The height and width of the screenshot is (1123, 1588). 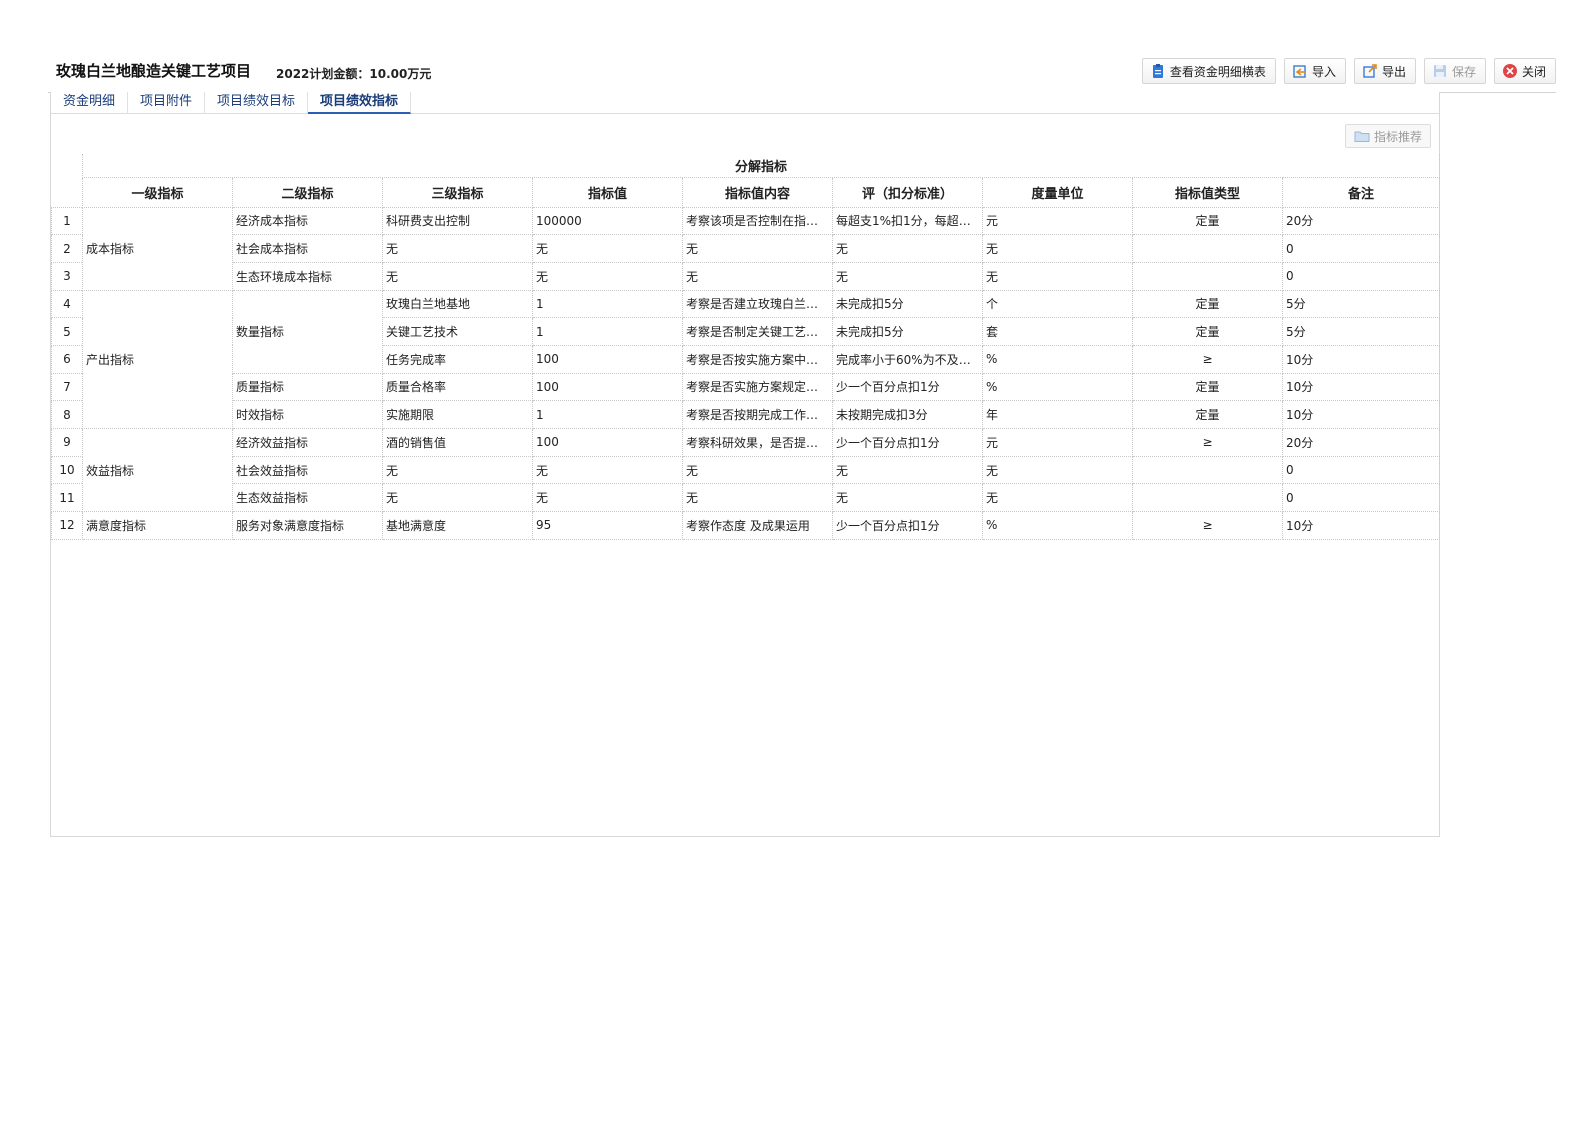 I want to click on indicator-content-cell: 考察作态度 及成果运用, so click(x=757, y=525).